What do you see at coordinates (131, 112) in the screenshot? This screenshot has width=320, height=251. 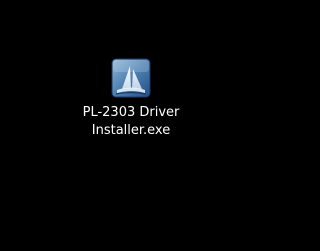 I see `file-name-line-1: PL-2303 Driver` at bounding box center [131, 112].